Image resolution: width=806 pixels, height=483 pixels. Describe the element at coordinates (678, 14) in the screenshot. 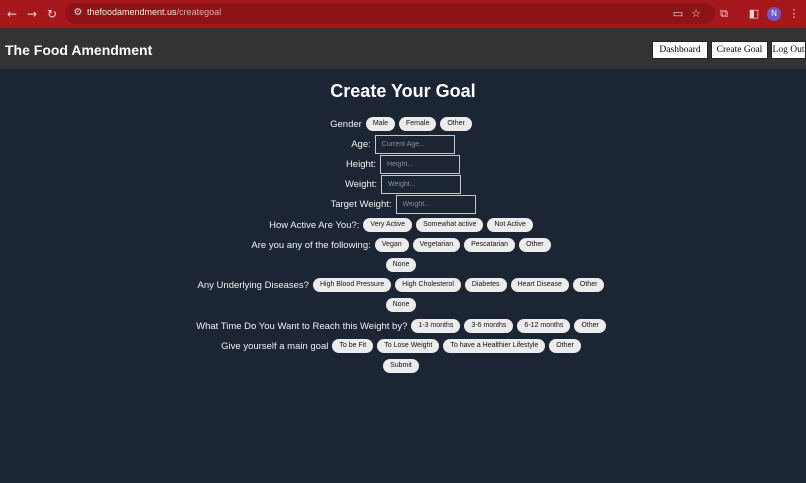

I see `cast-icon: ▭` at that location.